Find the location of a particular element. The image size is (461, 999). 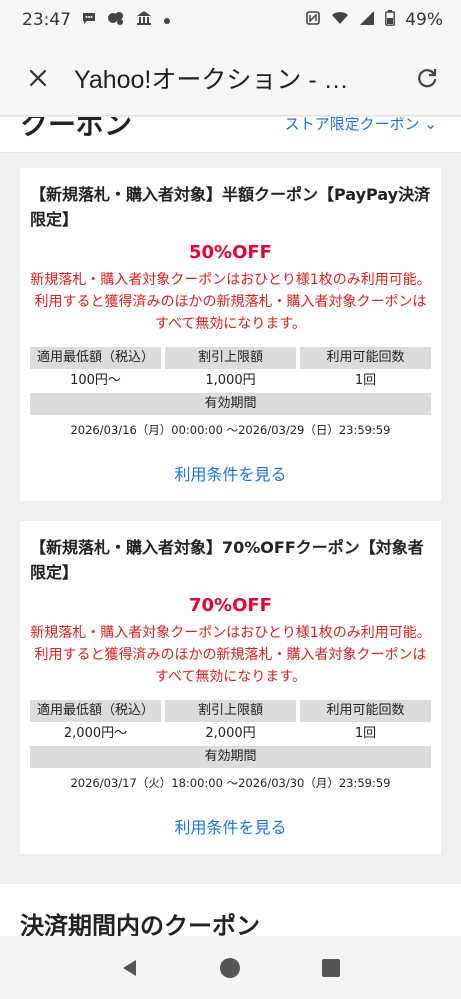

store-coupon-link: ストア限定クーポン ⌄ is located at coordinates (361, 125).